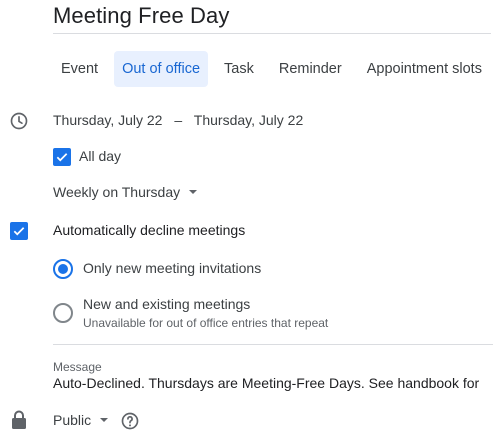 This screenshot has height=439, width=493. Describe the element at coordinates (141, 16) in the screenshot. I see `event-title-input: Meeting Free Day` at that location.